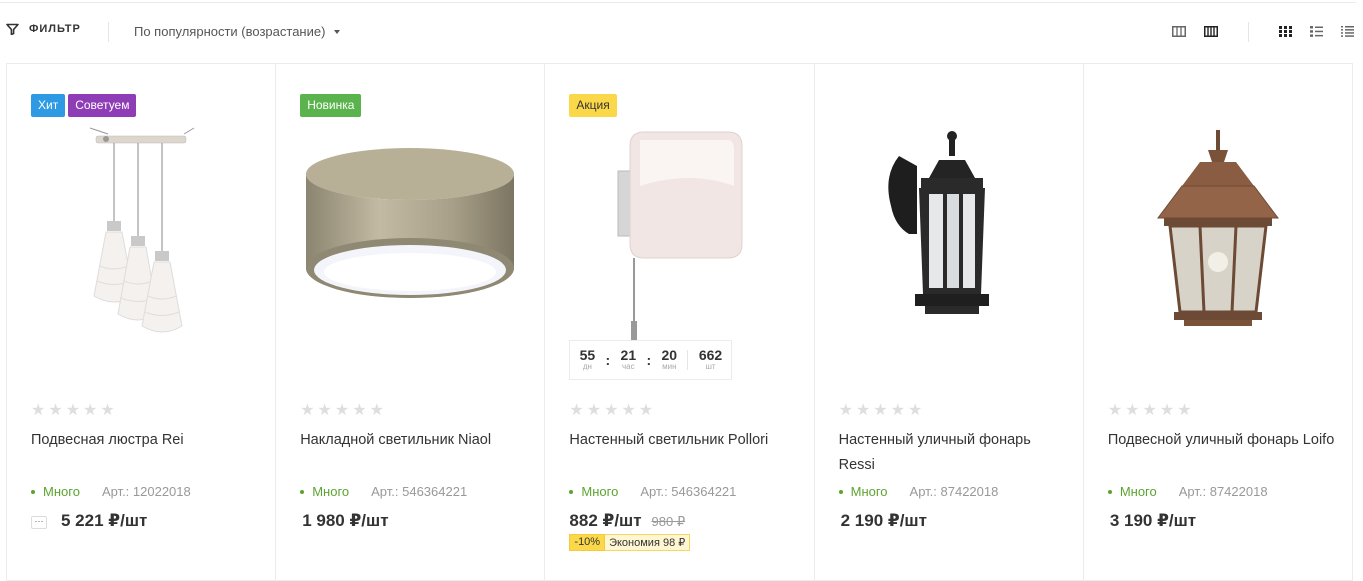  Describe the element at coordinates (710, 366) in the screenshot. I see `timer-qty-label: шт` at that location.